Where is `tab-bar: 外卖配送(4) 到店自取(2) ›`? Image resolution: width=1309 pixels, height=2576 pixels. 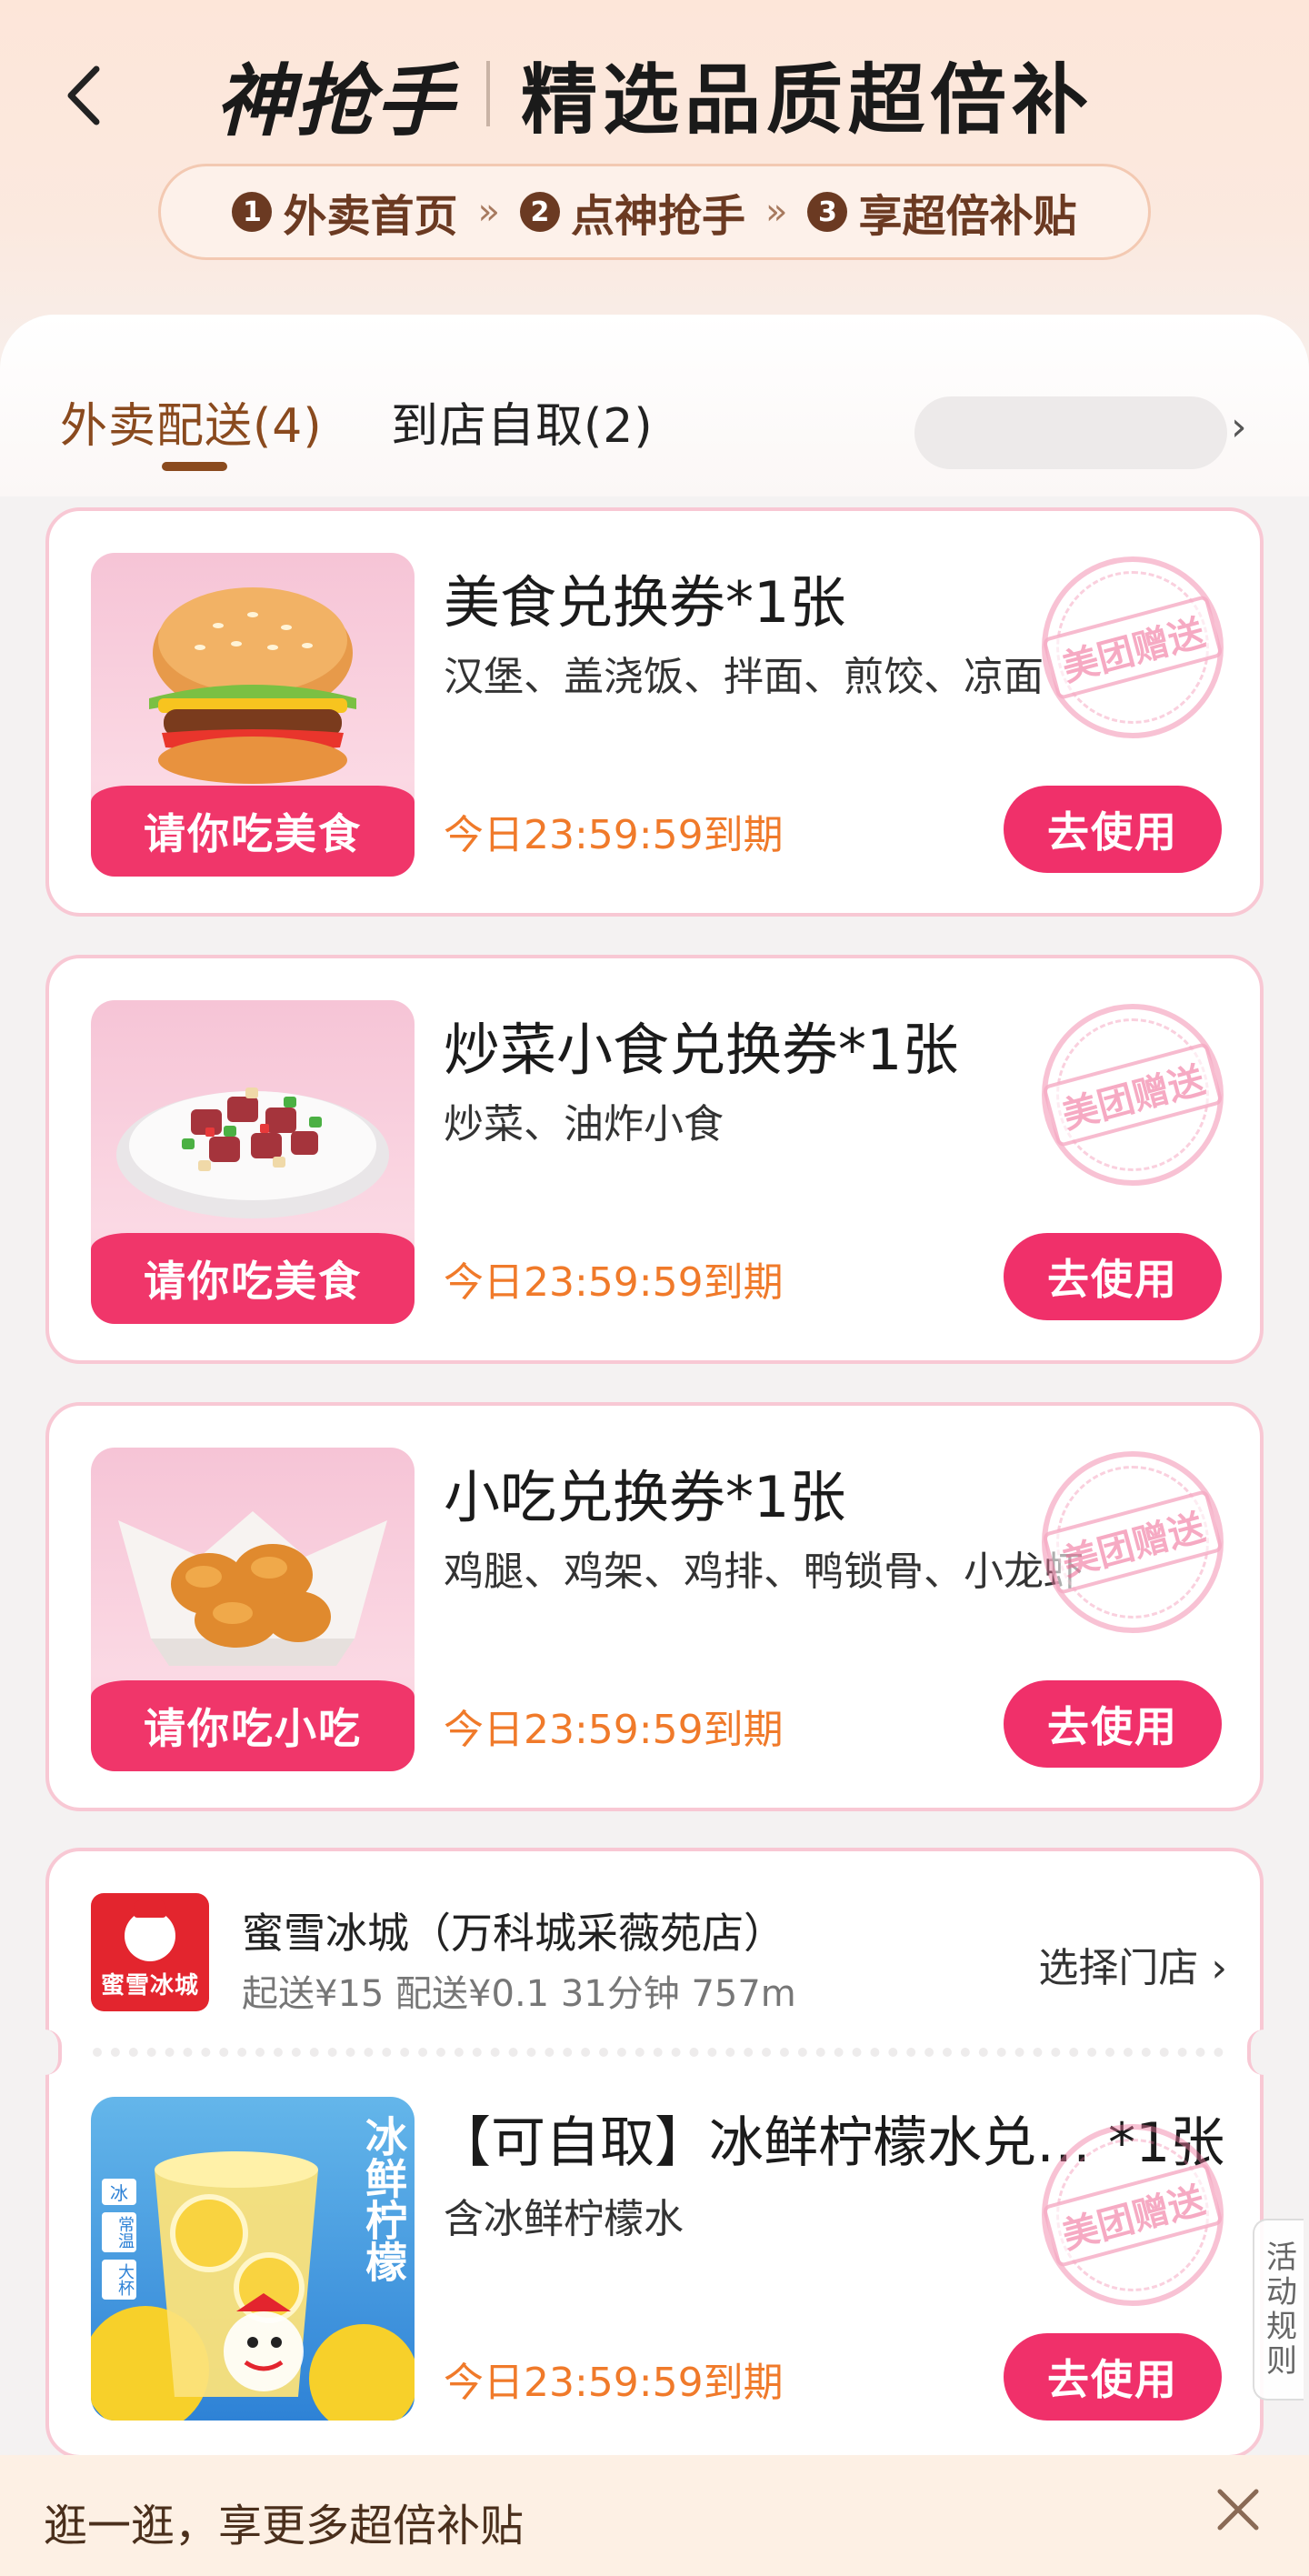
tab-bar: 外卖配送(4) 到店自取(2) › is located at coordinates (654, 405).